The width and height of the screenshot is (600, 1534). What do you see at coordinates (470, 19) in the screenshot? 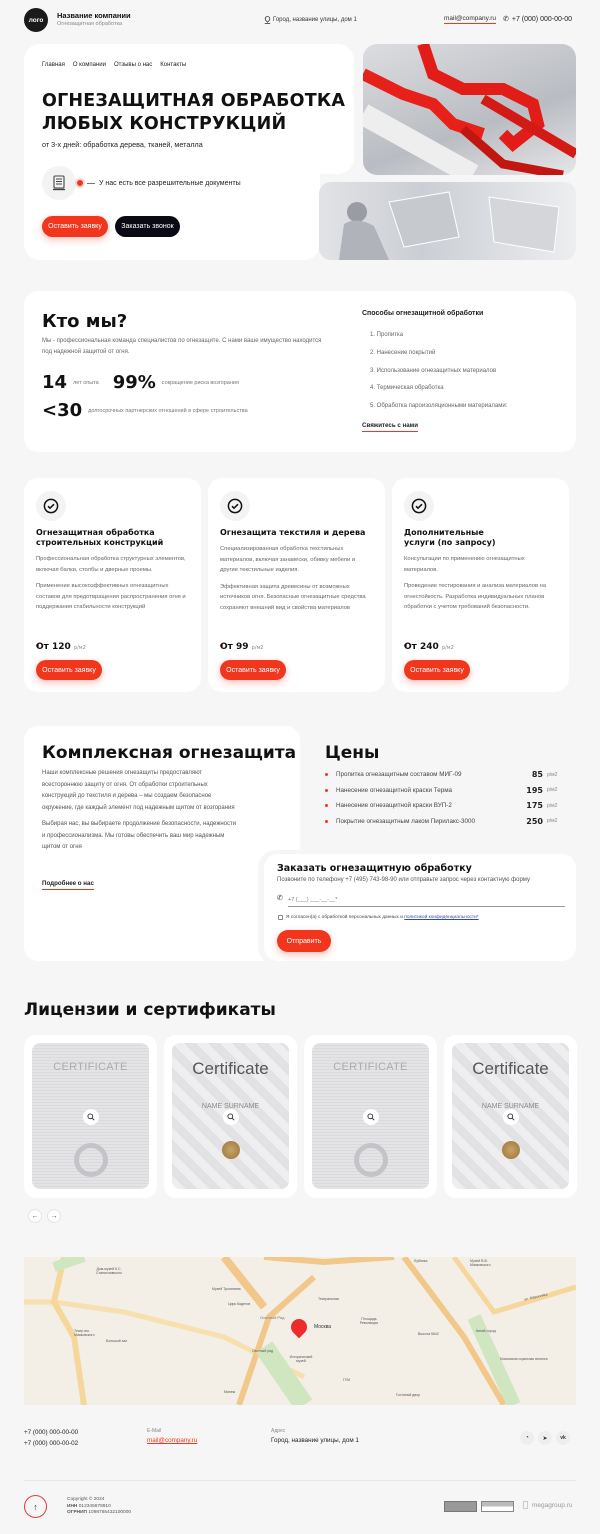
I see `header-email-link: mail@company.ru` at bounding box center [470, 19].